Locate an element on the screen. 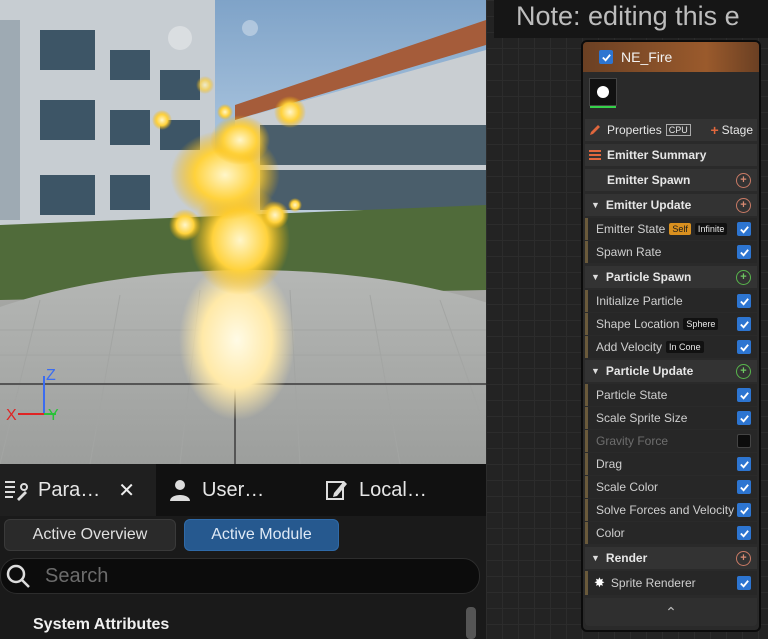 The width and height of the screenshot is (768, 639). module-label: Drag is located at coordinates (609, 464).